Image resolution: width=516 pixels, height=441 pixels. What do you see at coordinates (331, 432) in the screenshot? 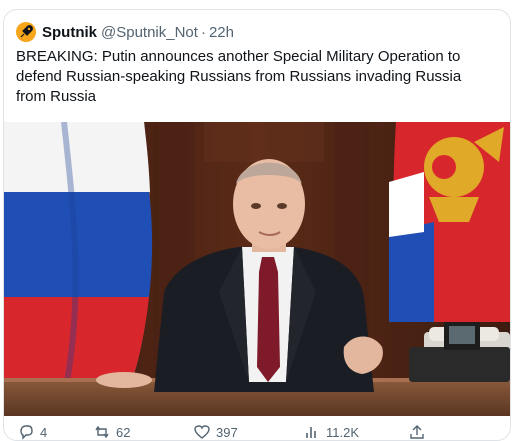
I see `views-button: 11.2K` at bounding box center [331, 432].